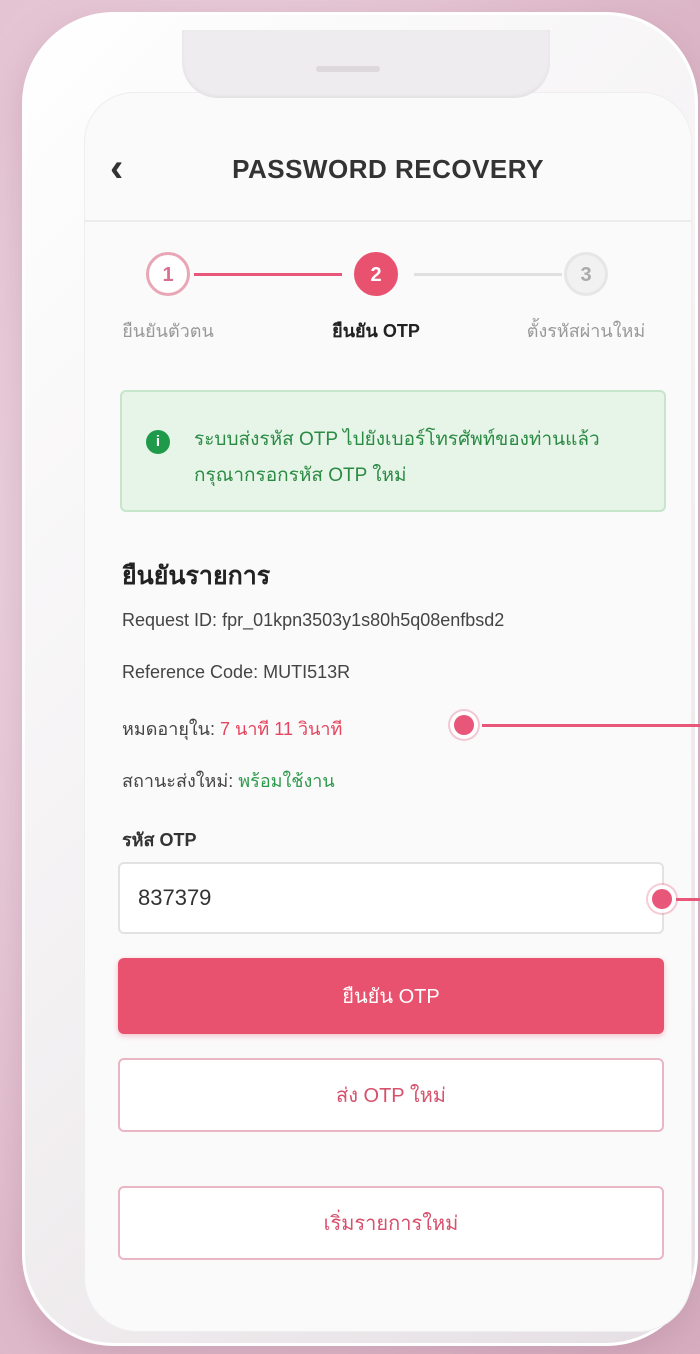 This screenshot has height=1354, width=700. What do you see at coordinates (190, 672) in the screenshot?
I see `reference-code-label: Reference Code:` at bounding box center [190, 672].